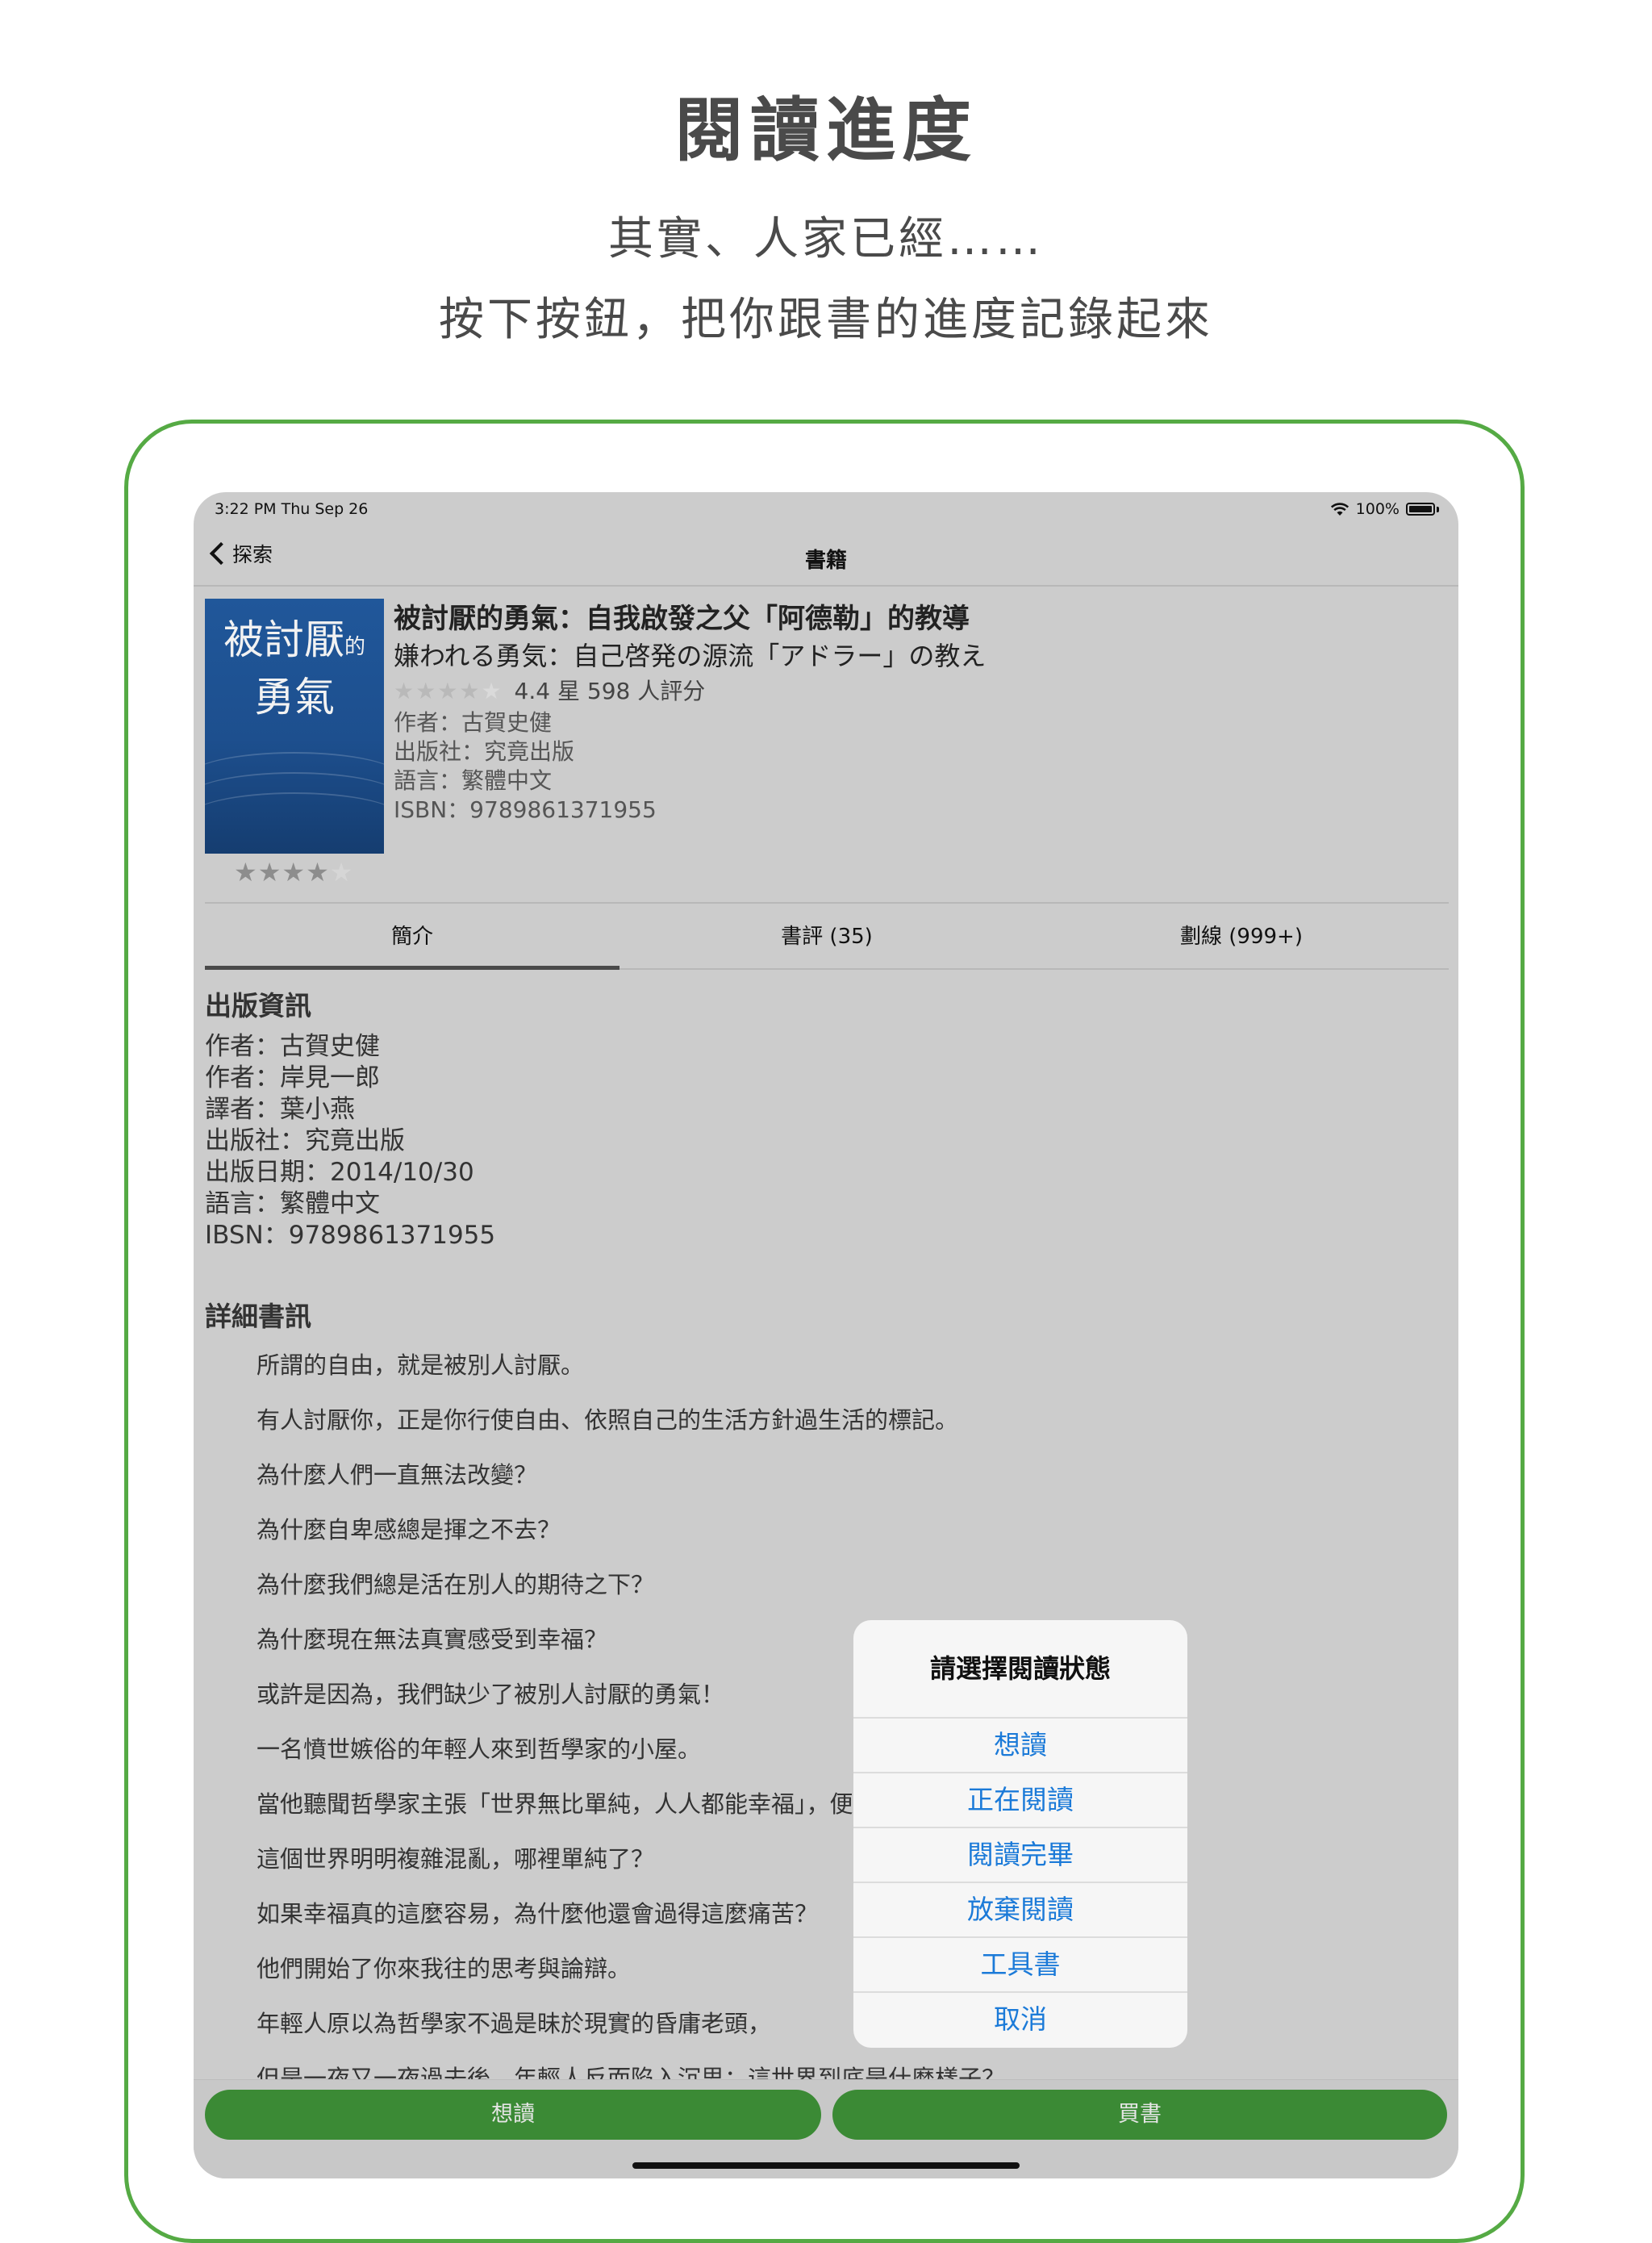 The height and width of the screenshot is (2243, 1652). I want to click on tab-reviews: 書評 (35), so click(827, 935).